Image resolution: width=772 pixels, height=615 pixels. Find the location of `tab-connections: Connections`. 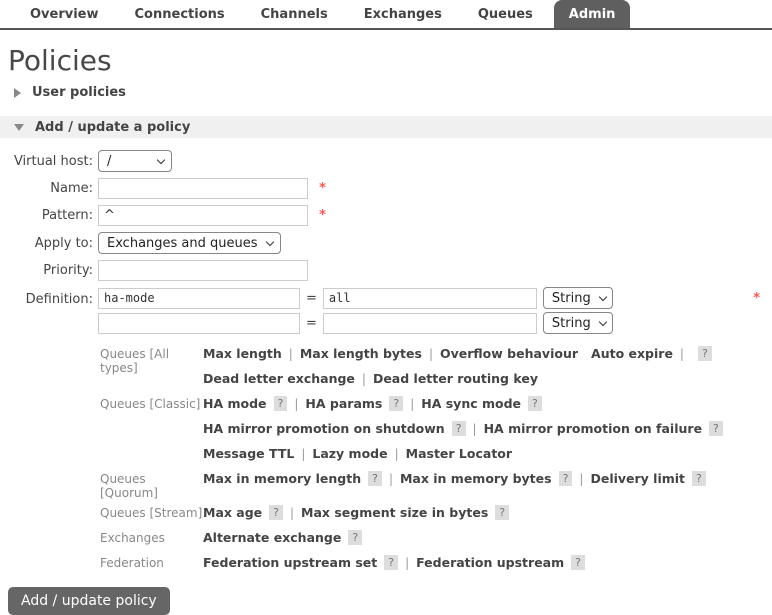

tab-connections: Connections is located at coordinates (180, 14).